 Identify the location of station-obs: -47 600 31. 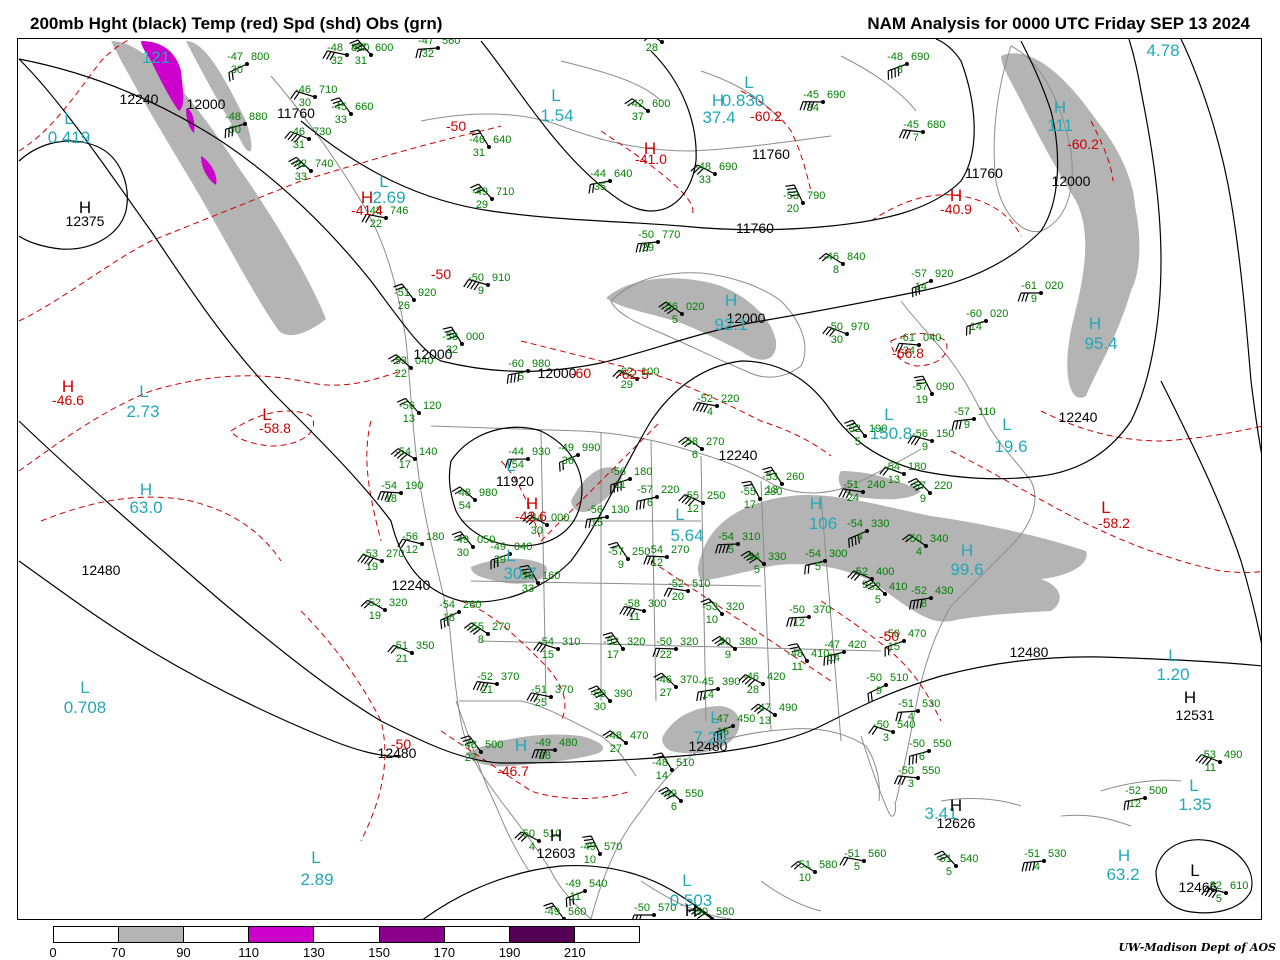
(371, 53).